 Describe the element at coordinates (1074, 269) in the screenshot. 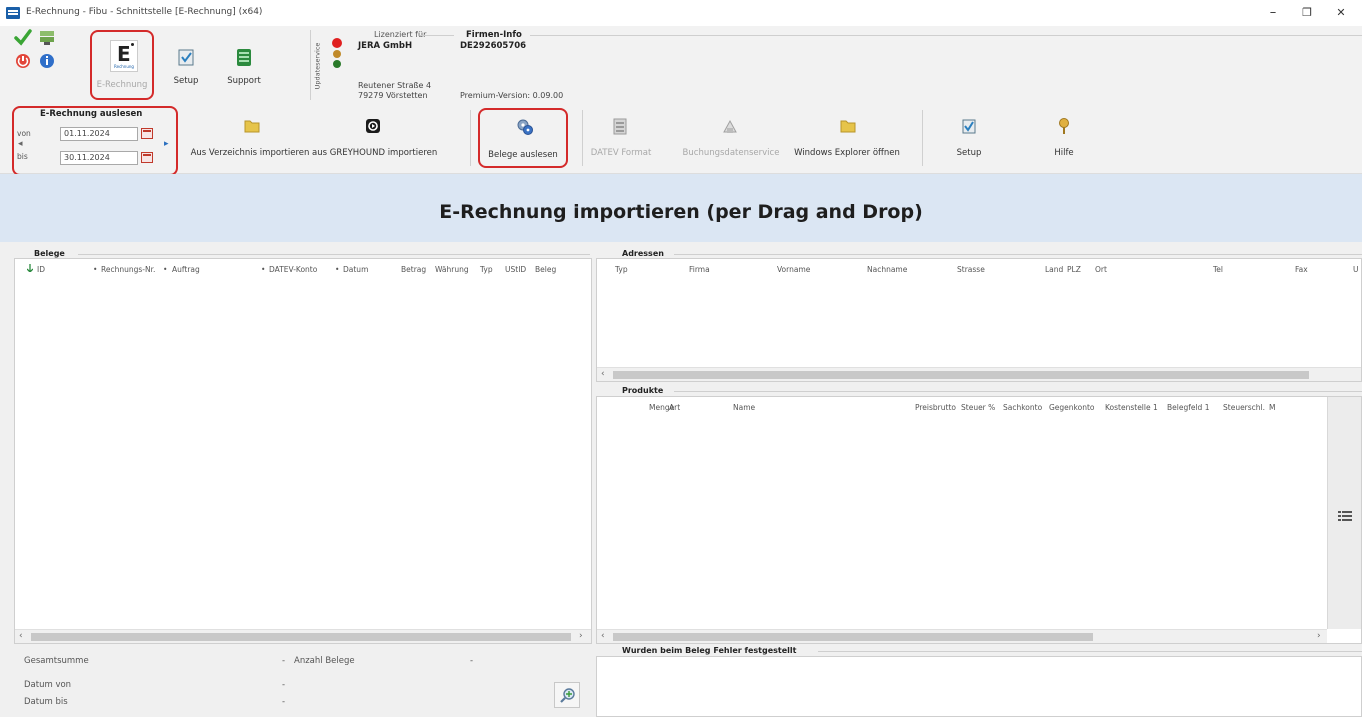

I see `col-plz: PLZ` at that location.